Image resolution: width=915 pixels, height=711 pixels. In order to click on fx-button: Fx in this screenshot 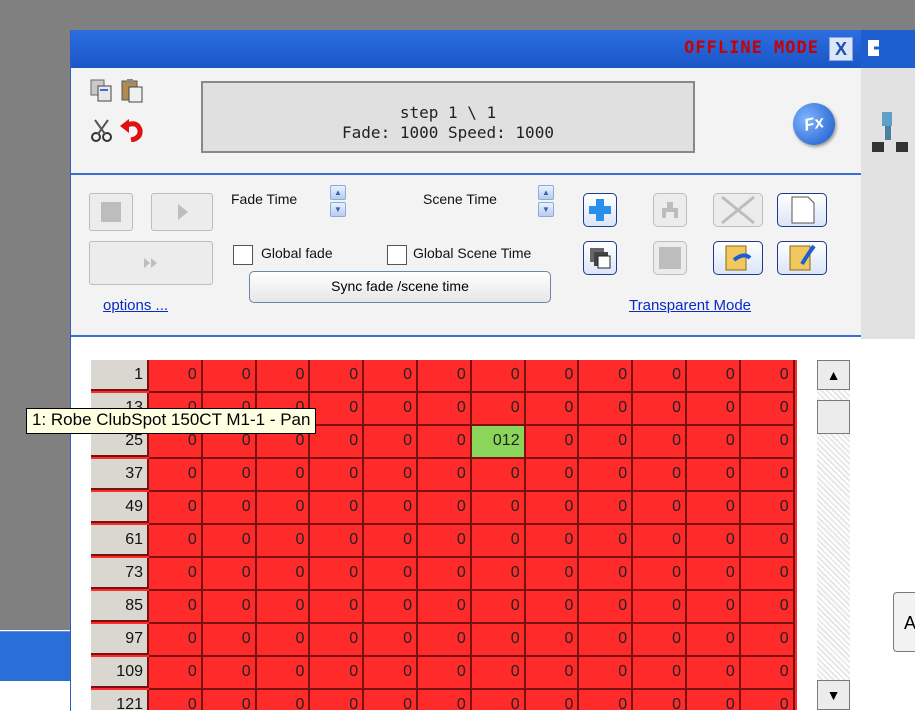, I will do `click(814, 124)`.